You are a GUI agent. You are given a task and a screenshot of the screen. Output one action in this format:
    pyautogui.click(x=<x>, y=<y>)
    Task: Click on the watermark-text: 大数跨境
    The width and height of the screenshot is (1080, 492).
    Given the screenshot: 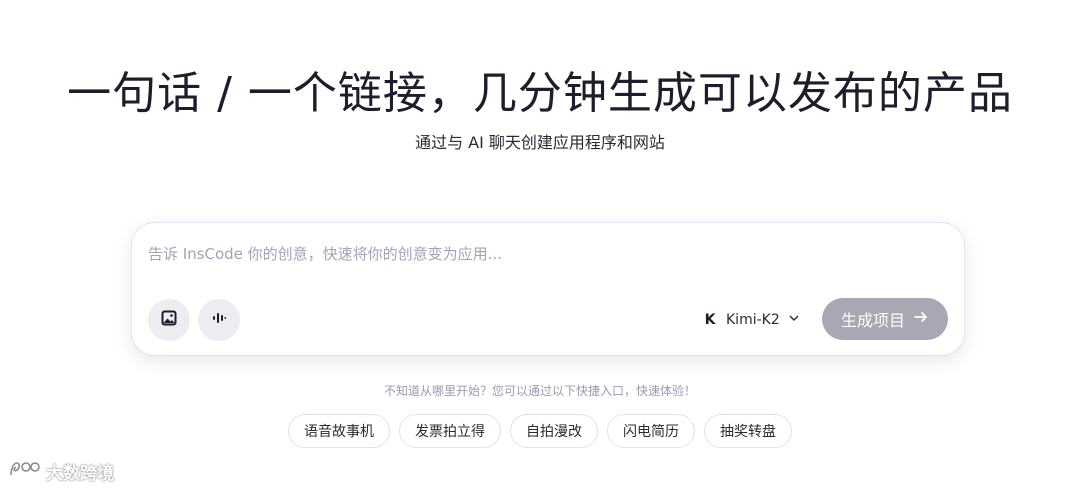 What is the action you would take?
    pyautogui.click(x=80, y=473)
    